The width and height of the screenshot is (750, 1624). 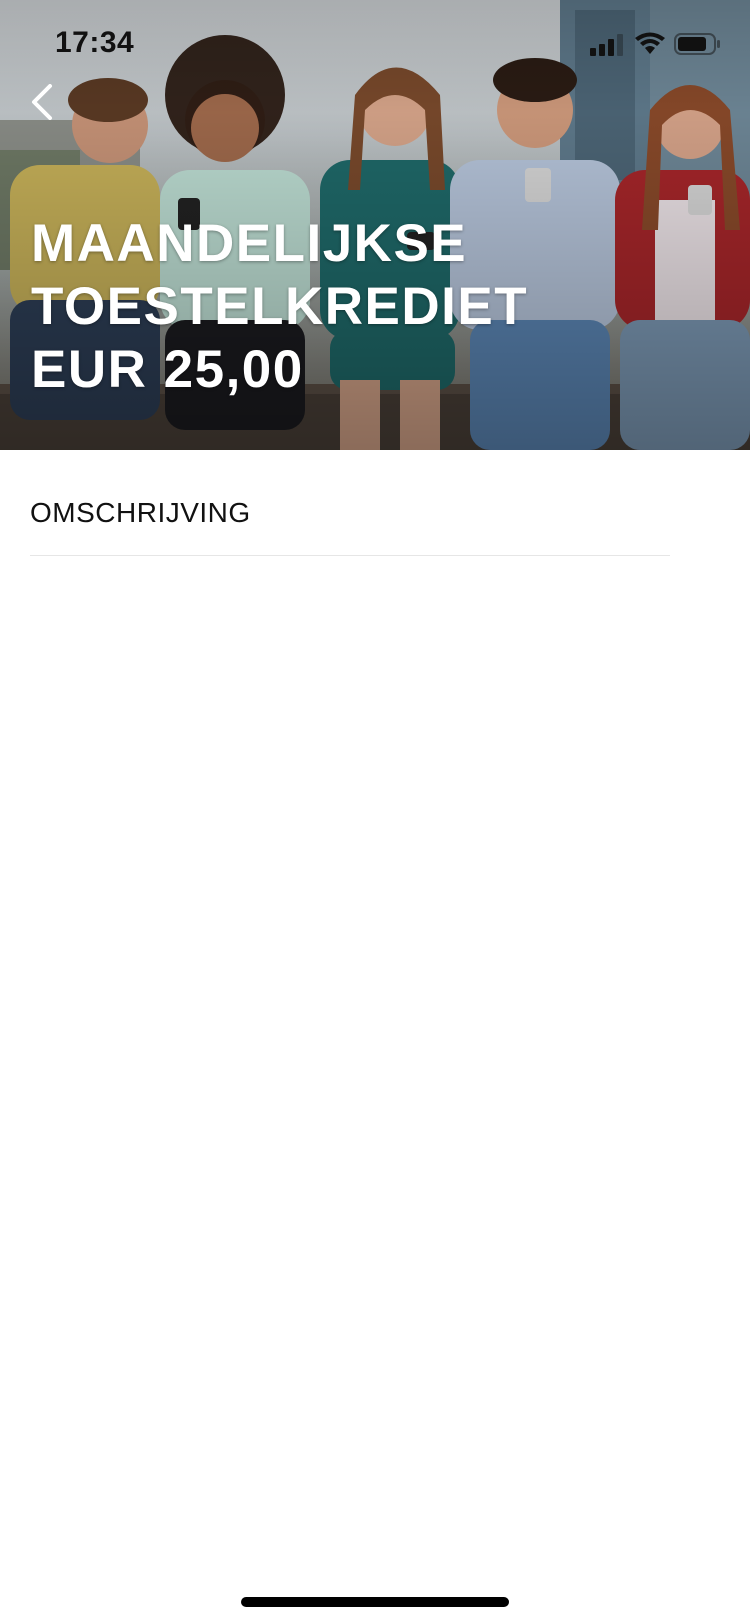 I want to click on wifi-icon, so click(x=650, y=43).